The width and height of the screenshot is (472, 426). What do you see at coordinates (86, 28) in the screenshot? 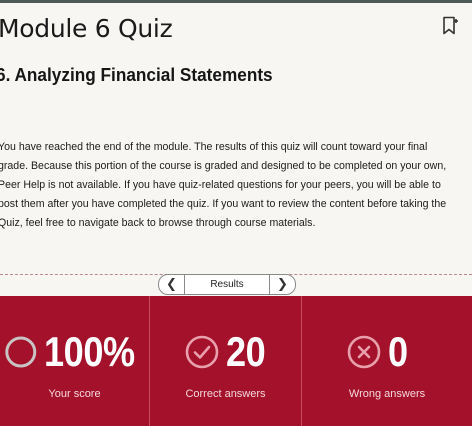
I see `page-title: Module 6 Quiz` at bounding box center [86, 28].